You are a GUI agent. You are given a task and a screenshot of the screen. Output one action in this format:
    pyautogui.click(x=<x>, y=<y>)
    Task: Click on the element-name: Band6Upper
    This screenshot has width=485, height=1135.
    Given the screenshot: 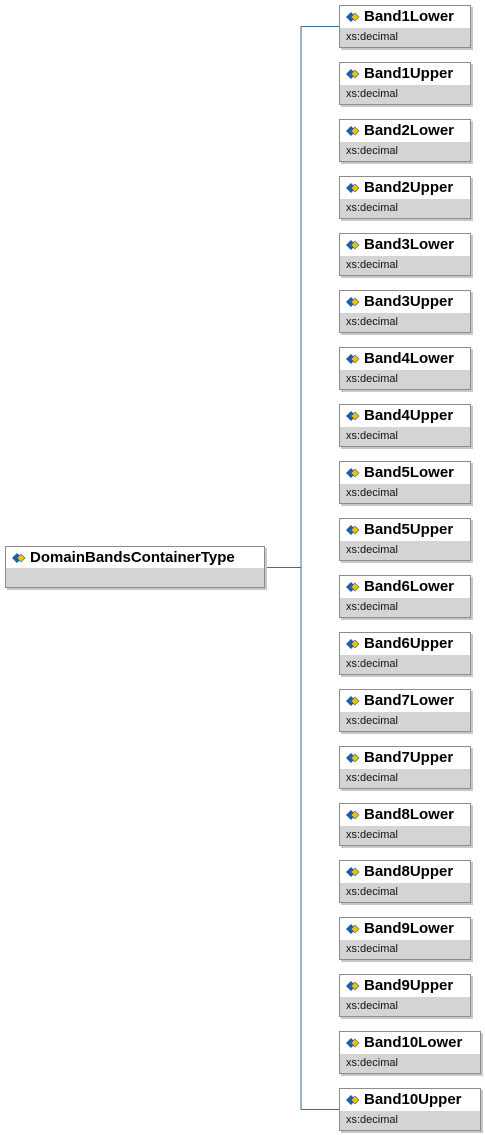 What is the action you would take?
    pyautogui.click(x=409, y=643)
    